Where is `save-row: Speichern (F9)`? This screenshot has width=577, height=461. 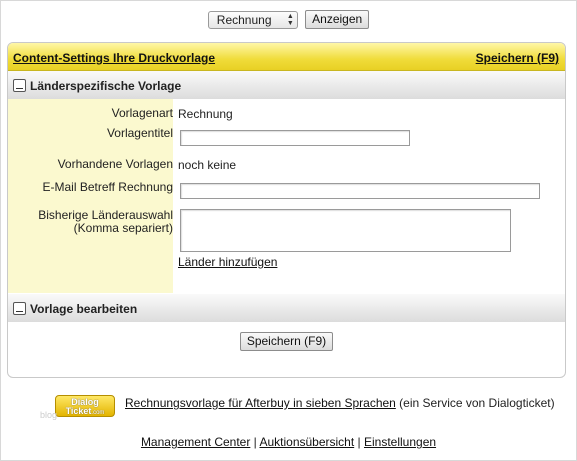 save-row: Speichern (F9) is located at coordinates (286, 341).